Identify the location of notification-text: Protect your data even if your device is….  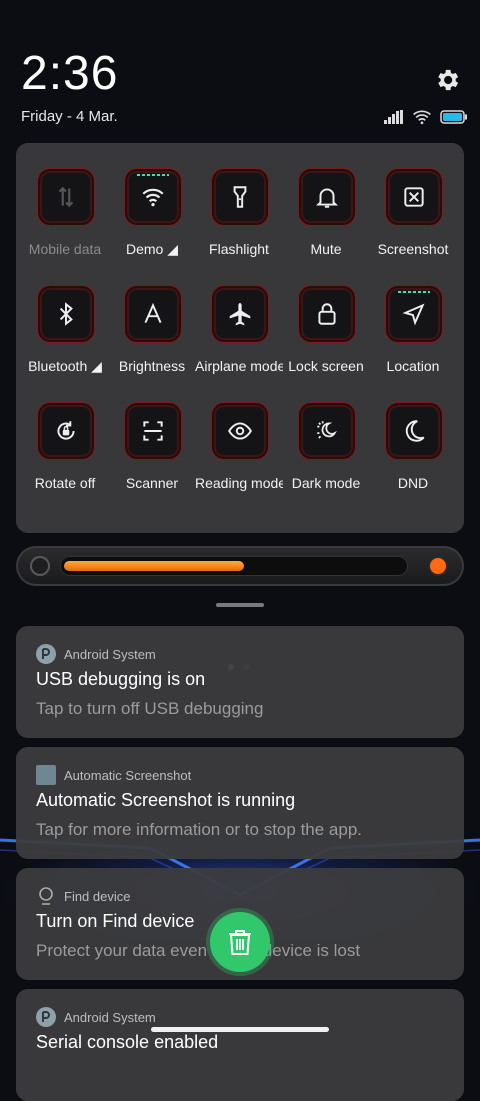
(198, 950).